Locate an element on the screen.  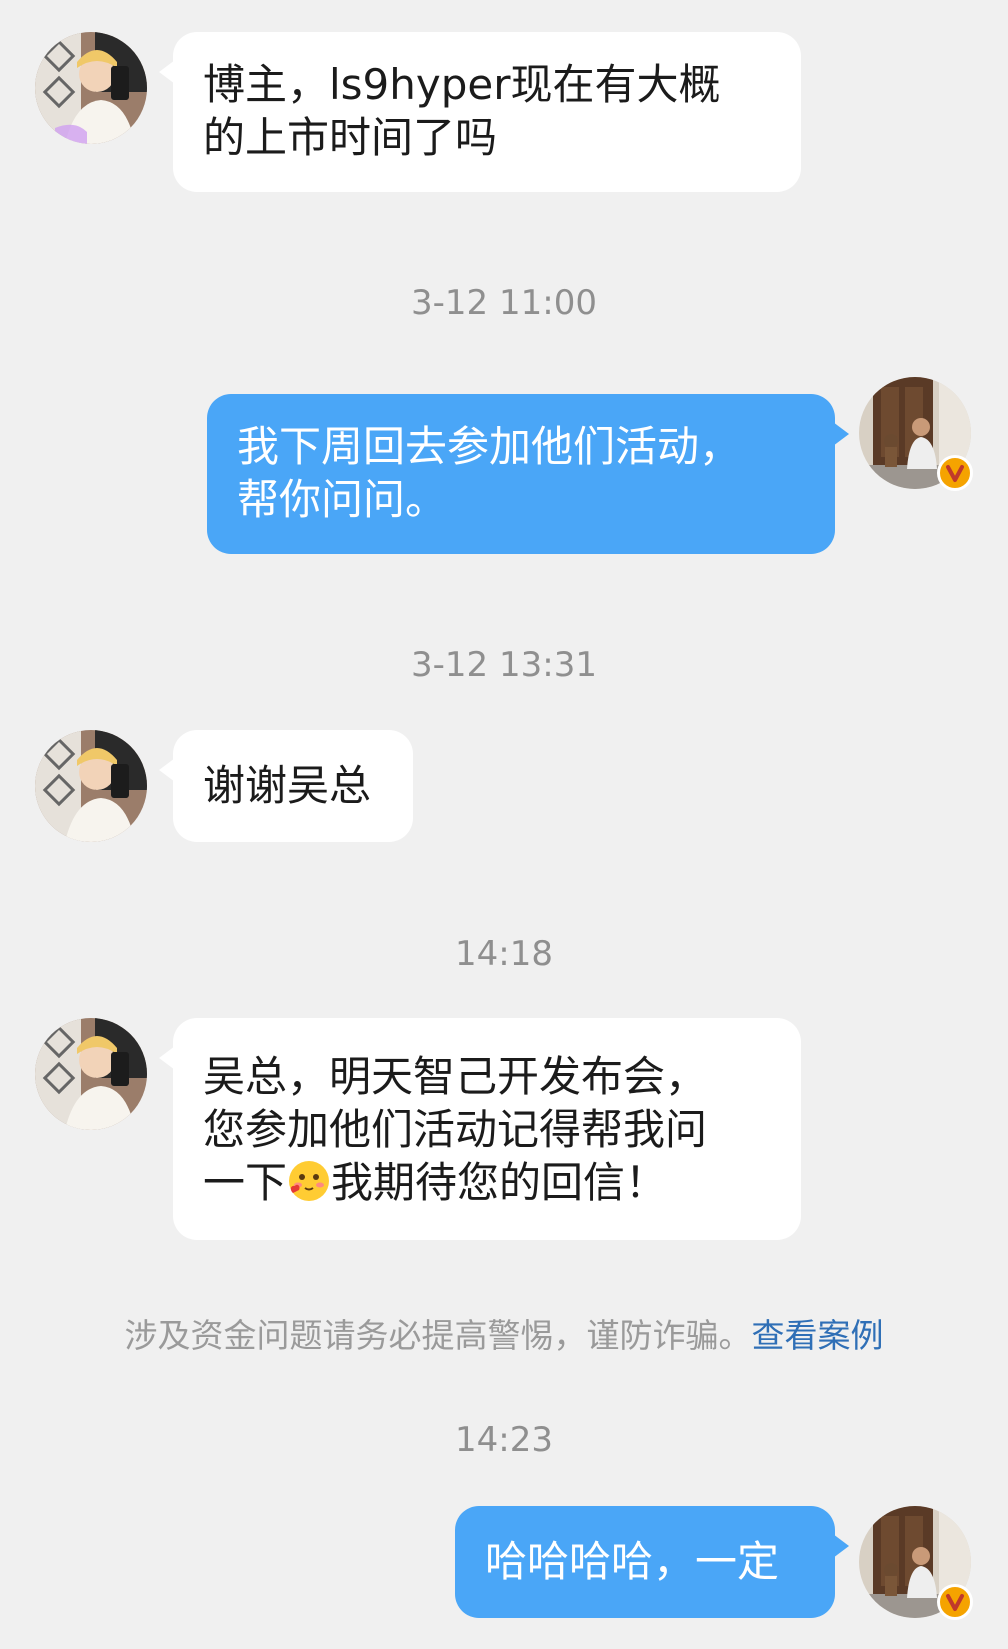
message-text: 我下周回去参加他们活动， 帮你问问。 is located at coordinates (489, 473).